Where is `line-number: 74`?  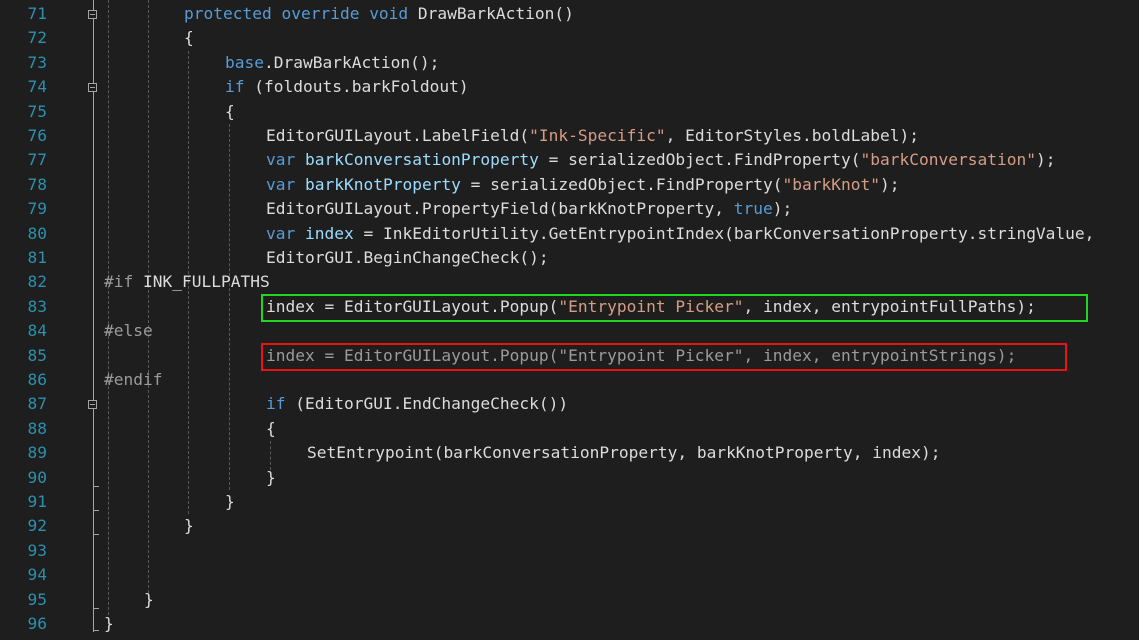 line-number: 74 is located at coordinates (37, 87).